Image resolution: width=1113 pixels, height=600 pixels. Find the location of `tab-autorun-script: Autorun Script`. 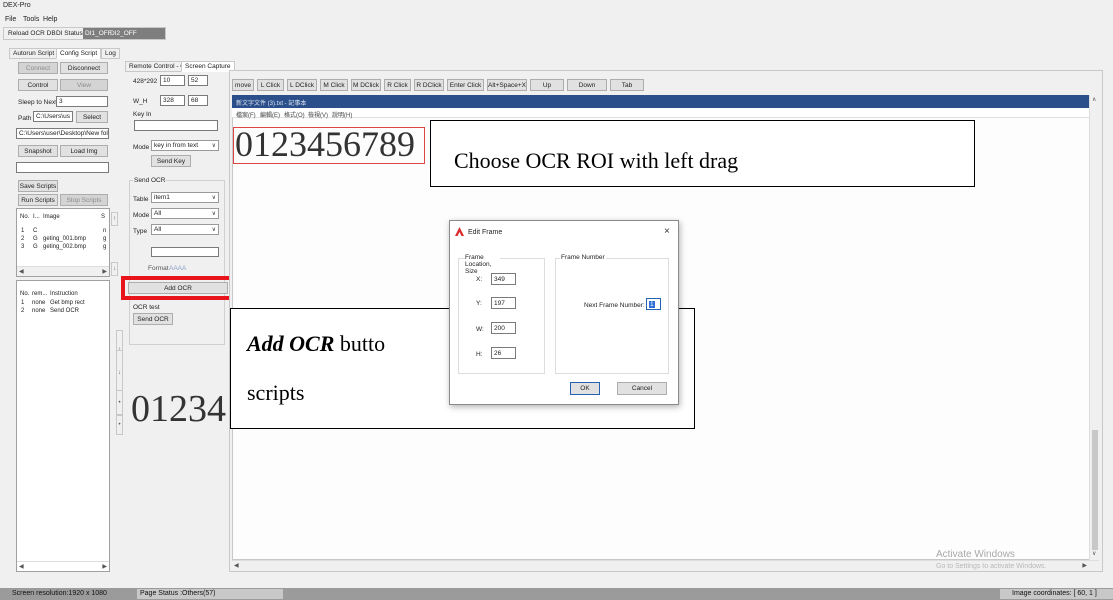

tab-autorun-script: Autorun Script is located at coordinates (34, 53).